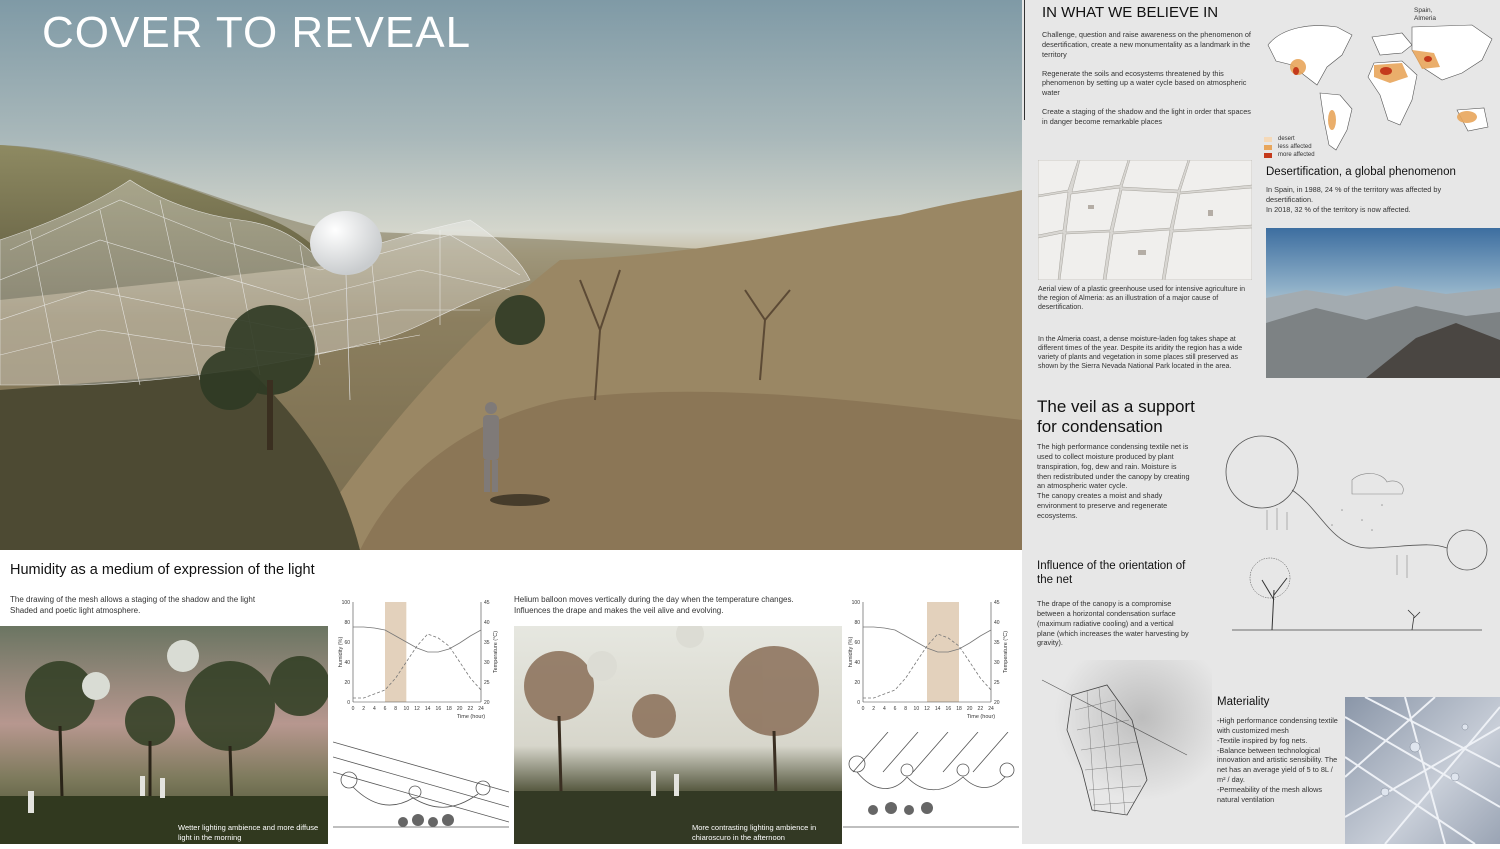 The image size is (1500, 849). I want to click on chart-x-tick-label: 14, so click(938, 709).